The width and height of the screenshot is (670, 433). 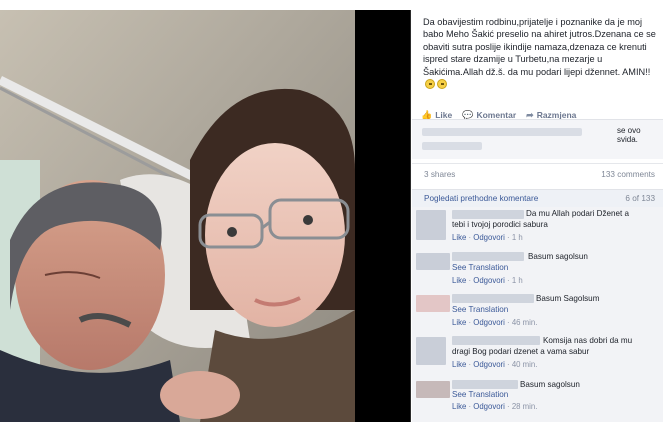 What do you see at coordinates (481, 198) in the screenshot?
I see `previous-comments-link: Pogledati prethodne komentare` at bounding box center [481, 198].